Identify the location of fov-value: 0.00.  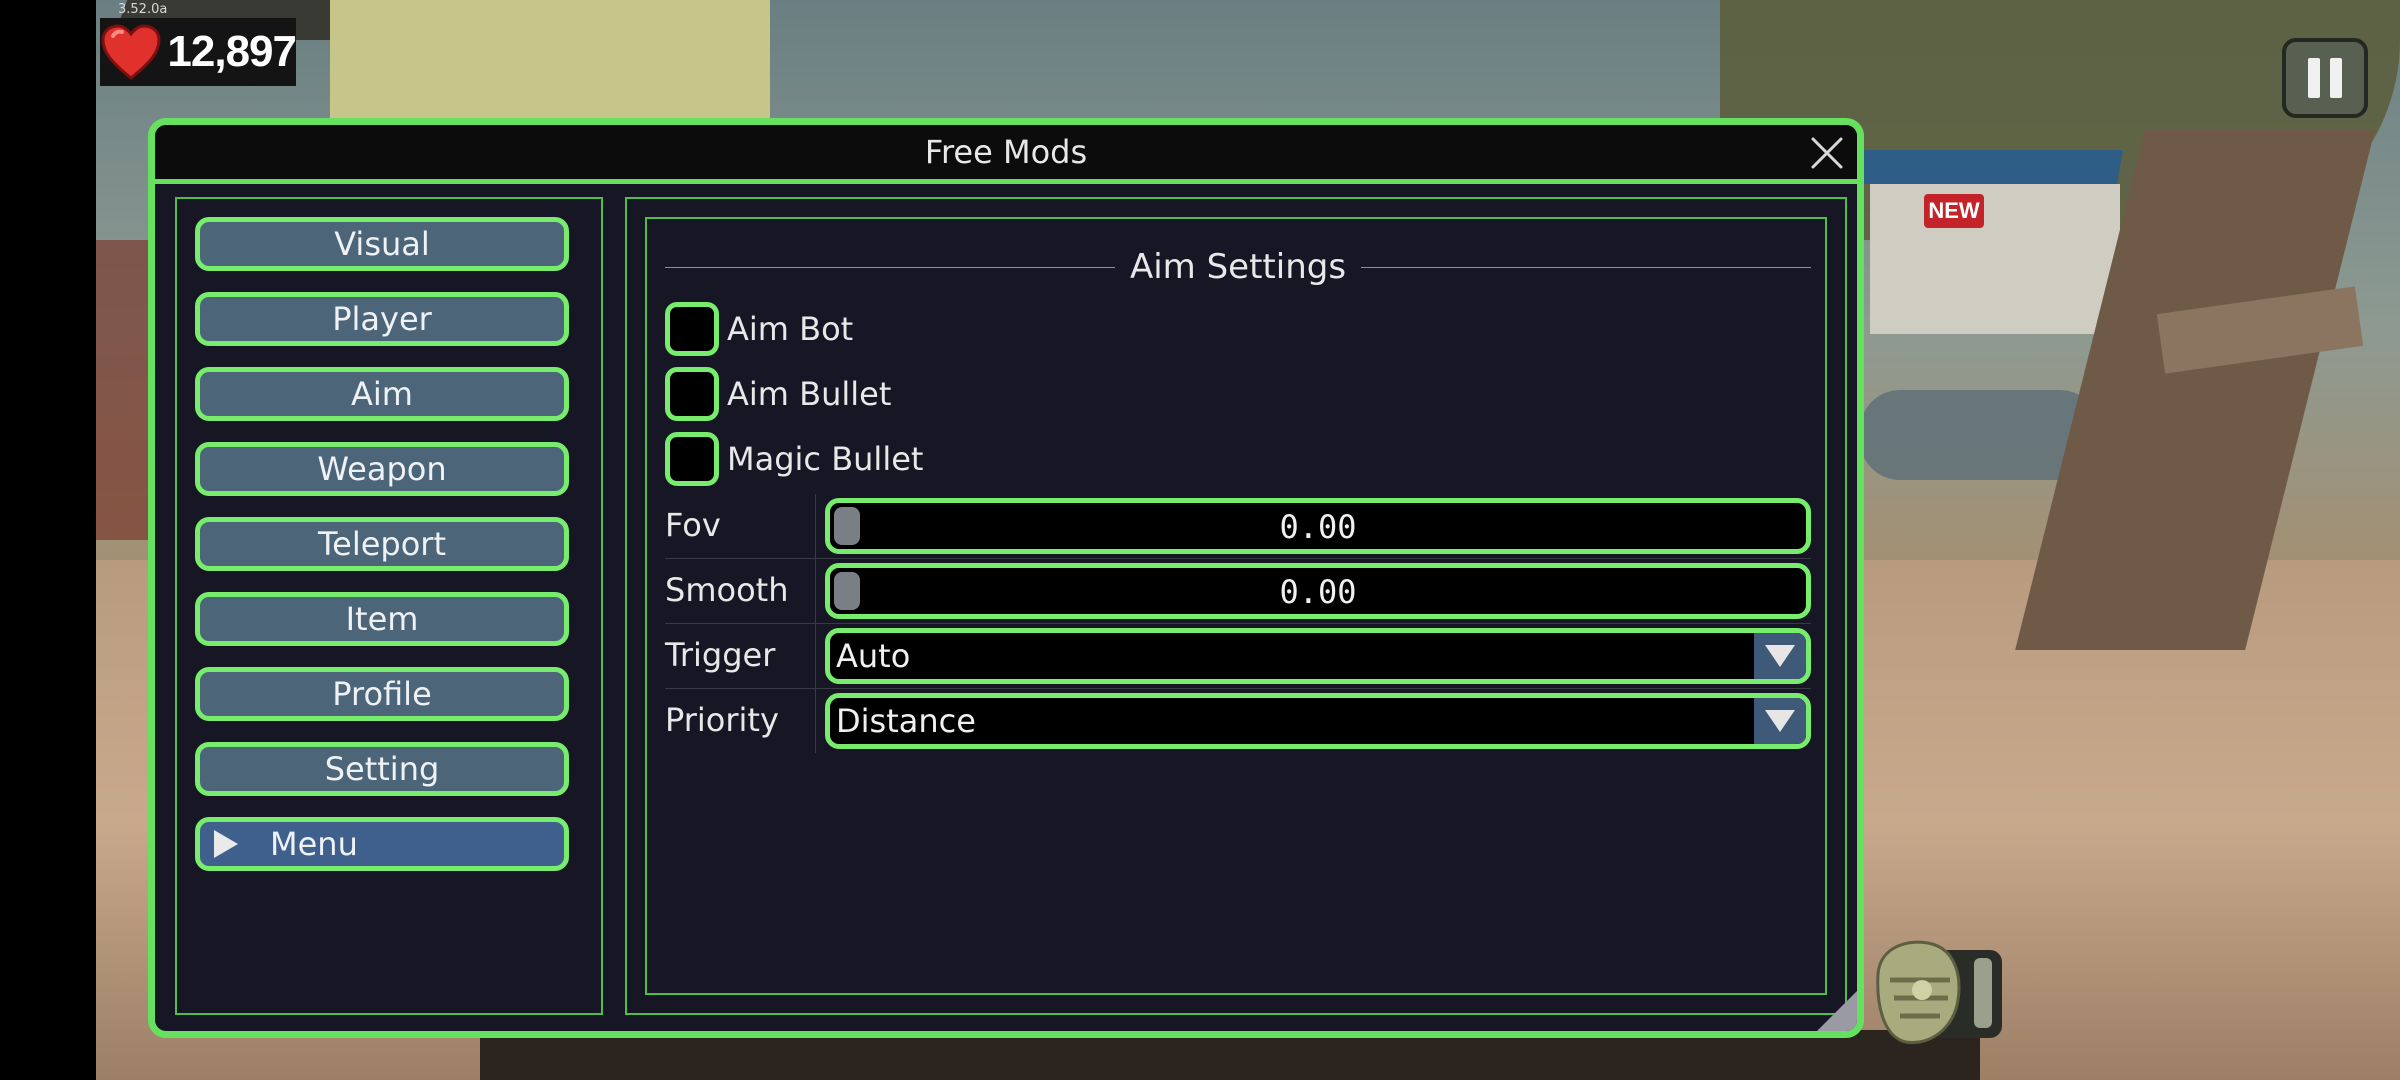
(1318, 527).